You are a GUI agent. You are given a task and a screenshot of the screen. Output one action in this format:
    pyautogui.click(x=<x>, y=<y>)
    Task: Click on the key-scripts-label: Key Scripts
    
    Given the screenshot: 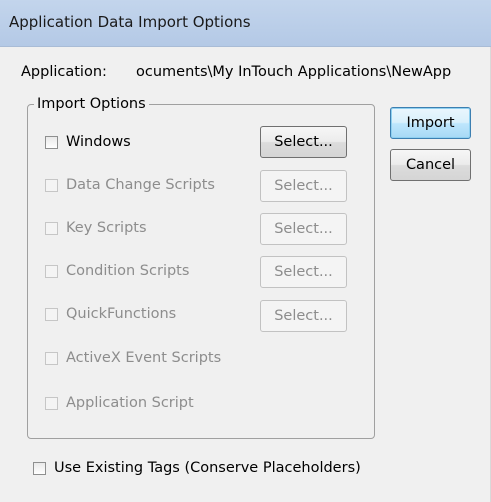 What is the action you would take?
    pyautogui.click(x=106, y=228)
    